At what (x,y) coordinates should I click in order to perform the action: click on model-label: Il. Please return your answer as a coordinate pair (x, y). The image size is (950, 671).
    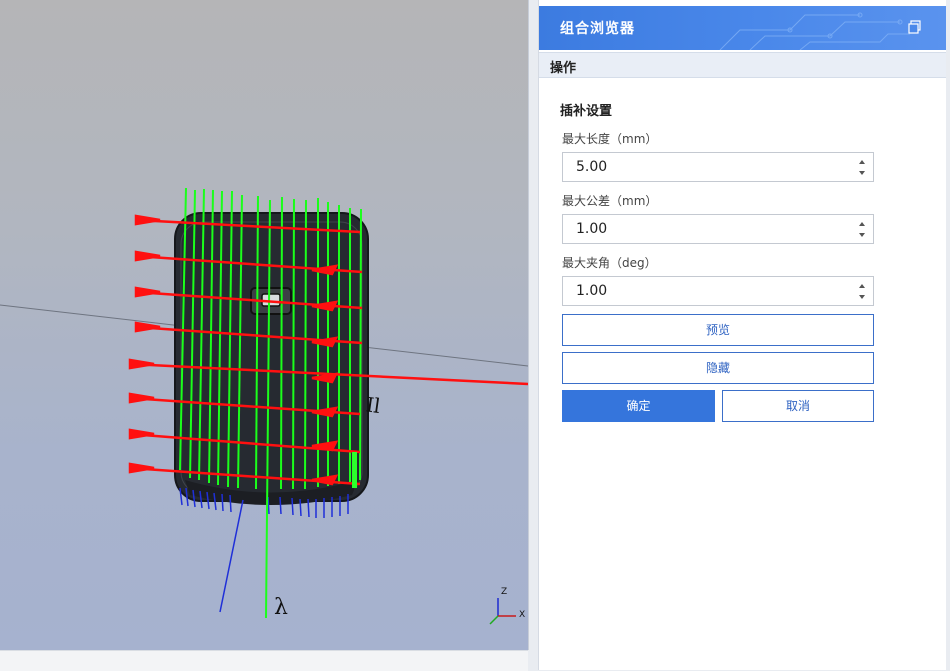
    Looking at the image, I should click on (372, 405).